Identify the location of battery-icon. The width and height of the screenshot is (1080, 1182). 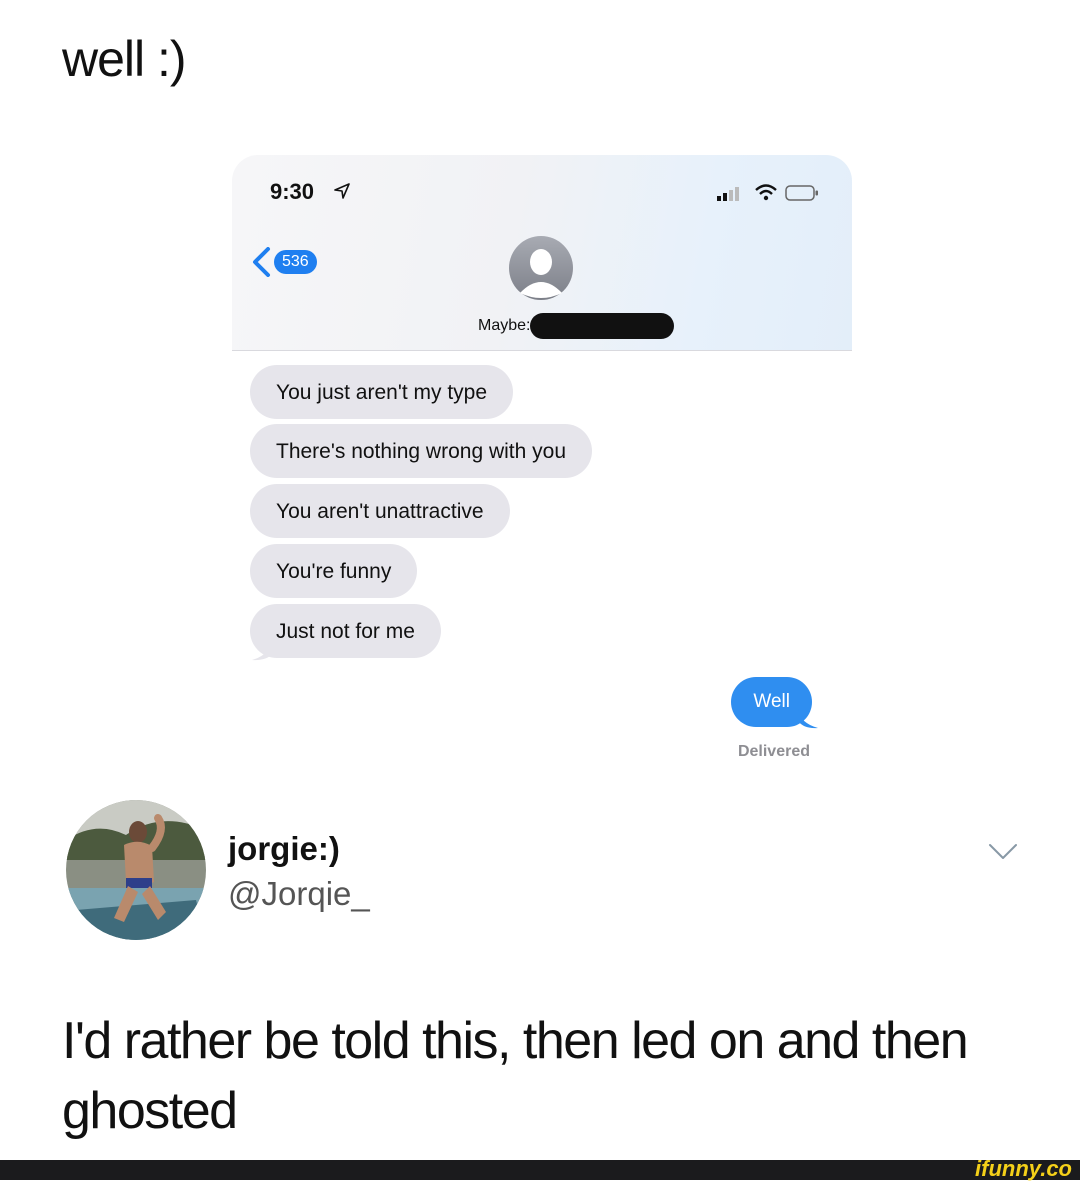
(801, 193).